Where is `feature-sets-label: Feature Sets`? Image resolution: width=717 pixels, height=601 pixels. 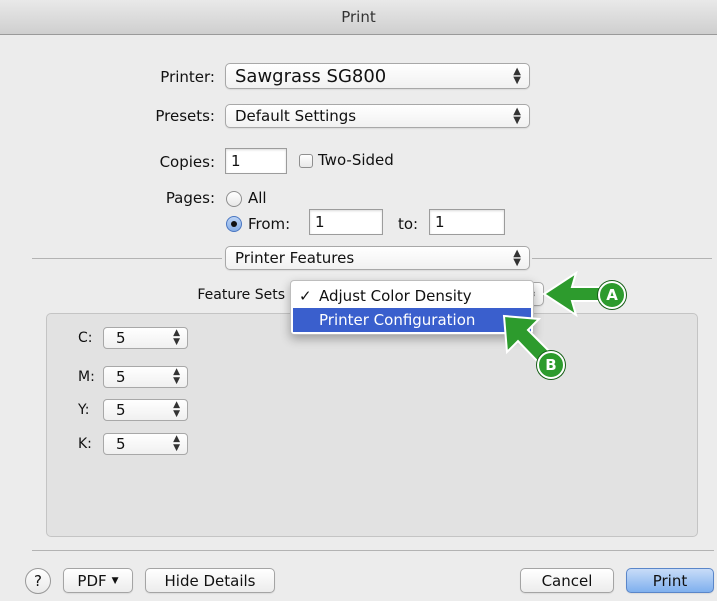
feature-sets-label: Feature Sets is located at coordinates (241, 295).